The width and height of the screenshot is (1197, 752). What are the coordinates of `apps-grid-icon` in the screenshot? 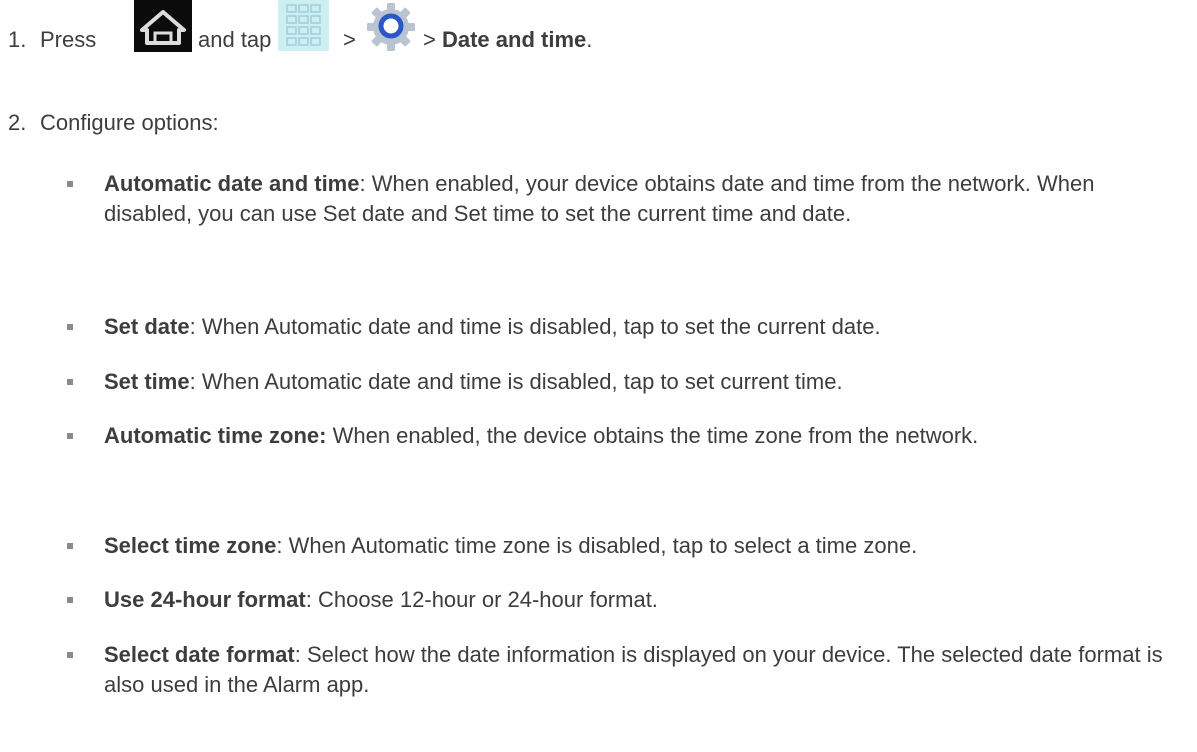 It's located at (303, 25).